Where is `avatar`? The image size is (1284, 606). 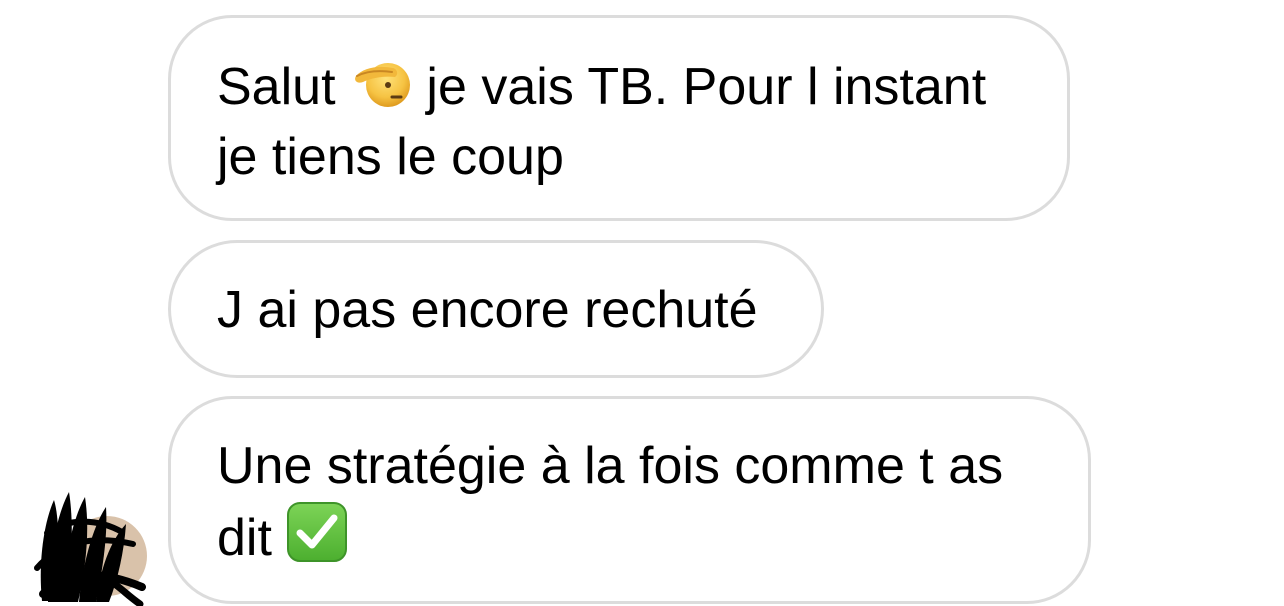 avatar is located at coordinates (89, 548).